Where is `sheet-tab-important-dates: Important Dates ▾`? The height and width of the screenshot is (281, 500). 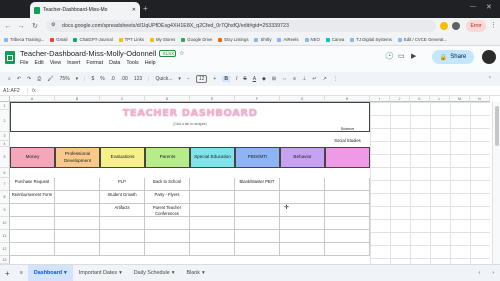 sheet-tab-important-dates: Important Dates ▾ is located at coordinates (100, 273).